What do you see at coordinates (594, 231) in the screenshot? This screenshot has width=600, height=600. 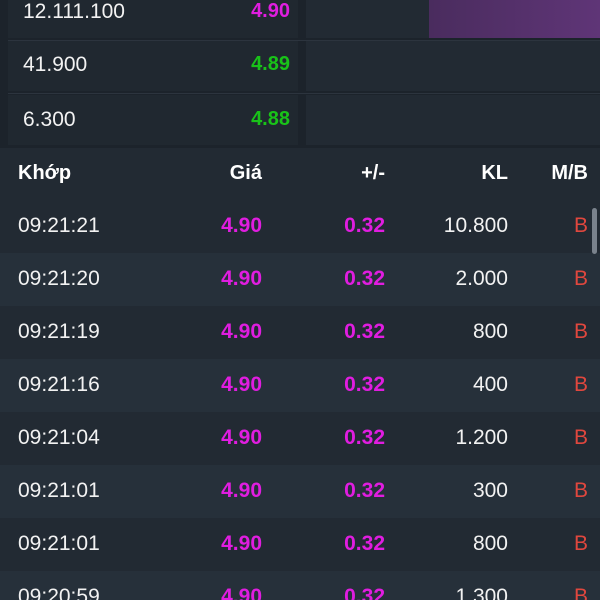 I see `vertical-scrollbar` at bounding box center [594, 231].